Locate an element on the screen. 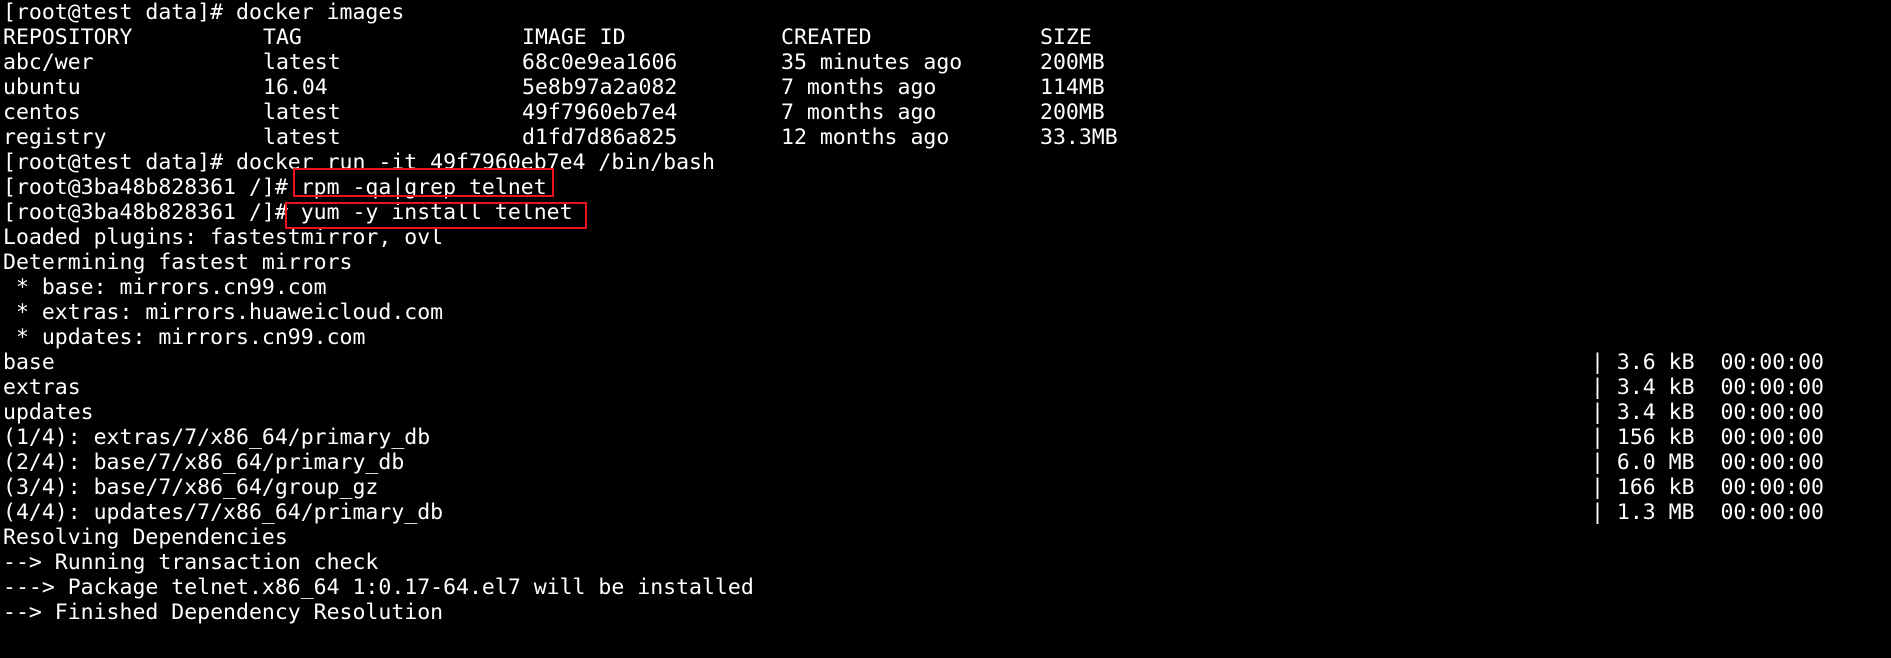  line-text: (3/4): base/7/x86_64/group_gz is located at coordinates (191, 487).